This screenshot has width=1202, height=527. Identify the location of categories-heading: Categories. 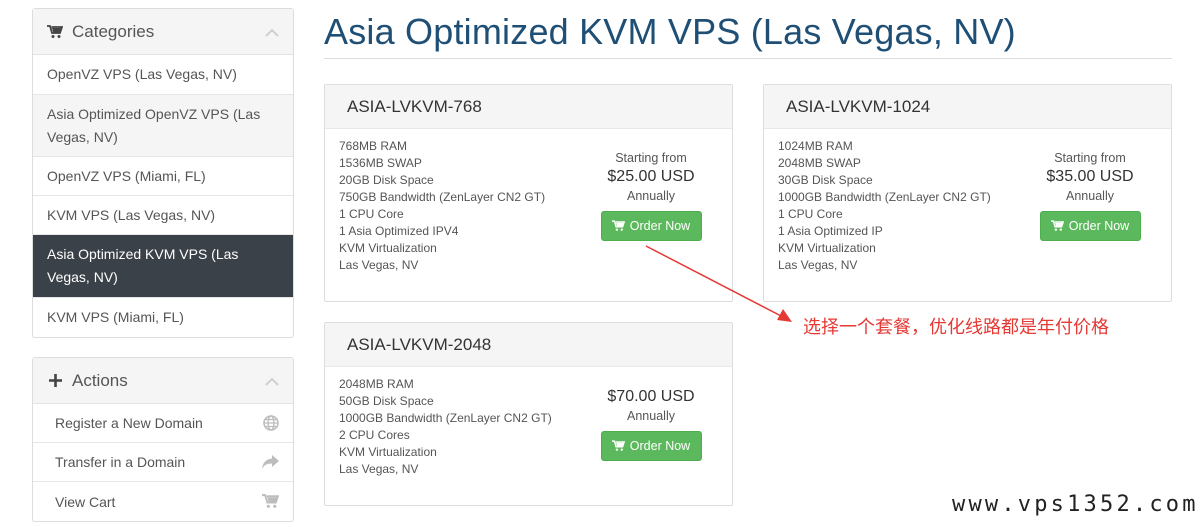
(163, 32).